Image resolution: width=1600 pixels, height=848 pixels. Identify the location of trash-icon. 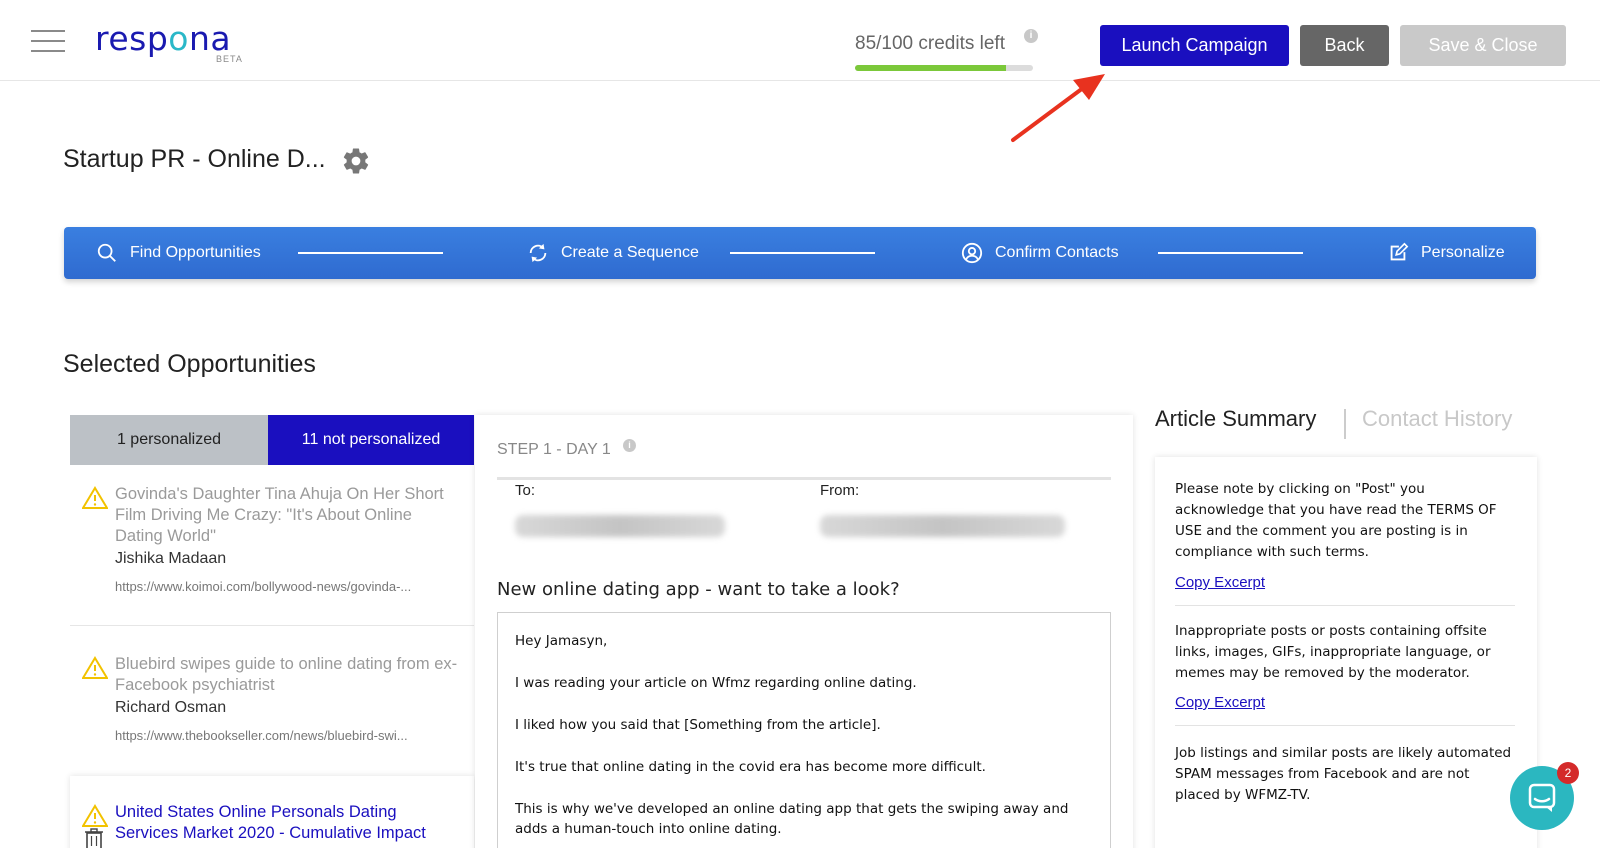
(94, 838).